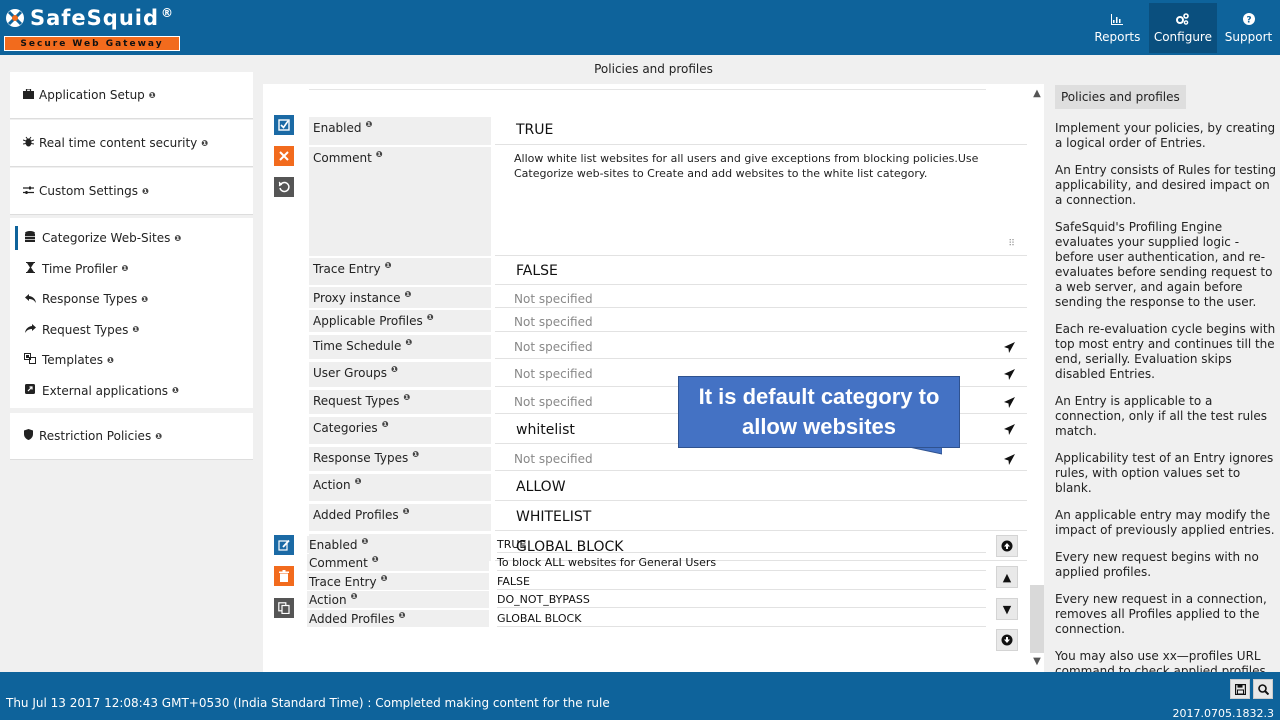 The height and width of the screenshot is (720, 1280). I want to click on top-nav: Reports Configure ? Support, so click(1183, 27).